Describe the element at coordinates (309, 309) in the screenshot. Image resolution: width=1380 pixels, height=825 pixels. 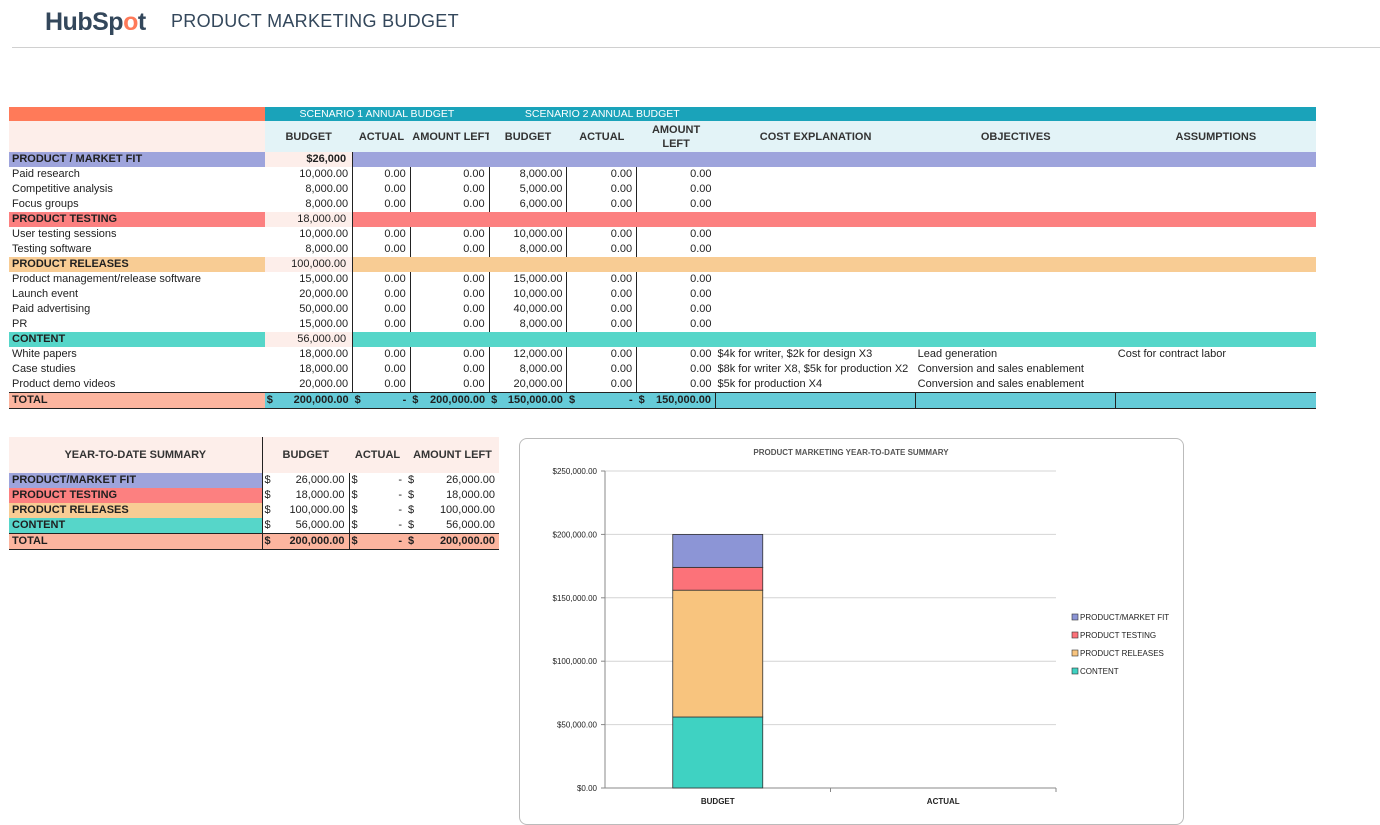
I see `budget-1-cell: 50,000.00` at that location.